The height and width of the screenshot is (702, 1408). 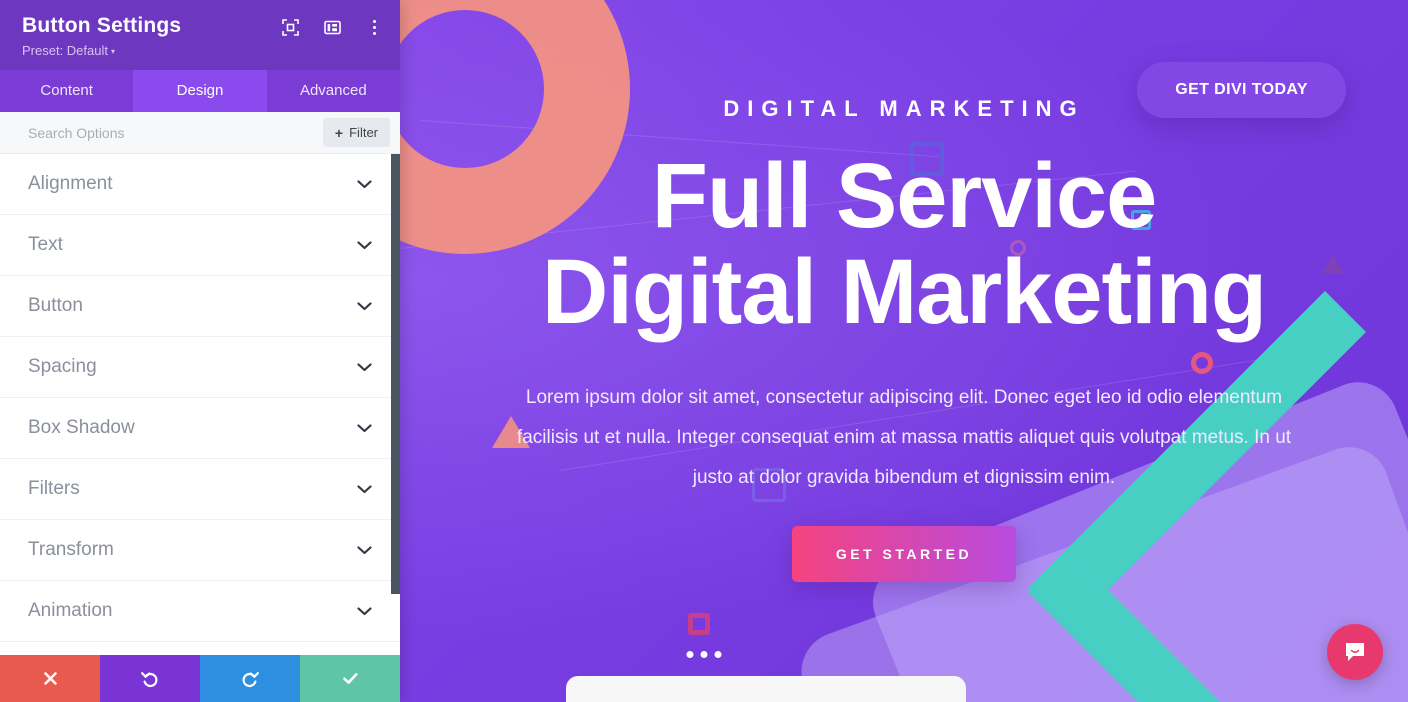 I want to click on undo-button, so click(x=150, y=678).